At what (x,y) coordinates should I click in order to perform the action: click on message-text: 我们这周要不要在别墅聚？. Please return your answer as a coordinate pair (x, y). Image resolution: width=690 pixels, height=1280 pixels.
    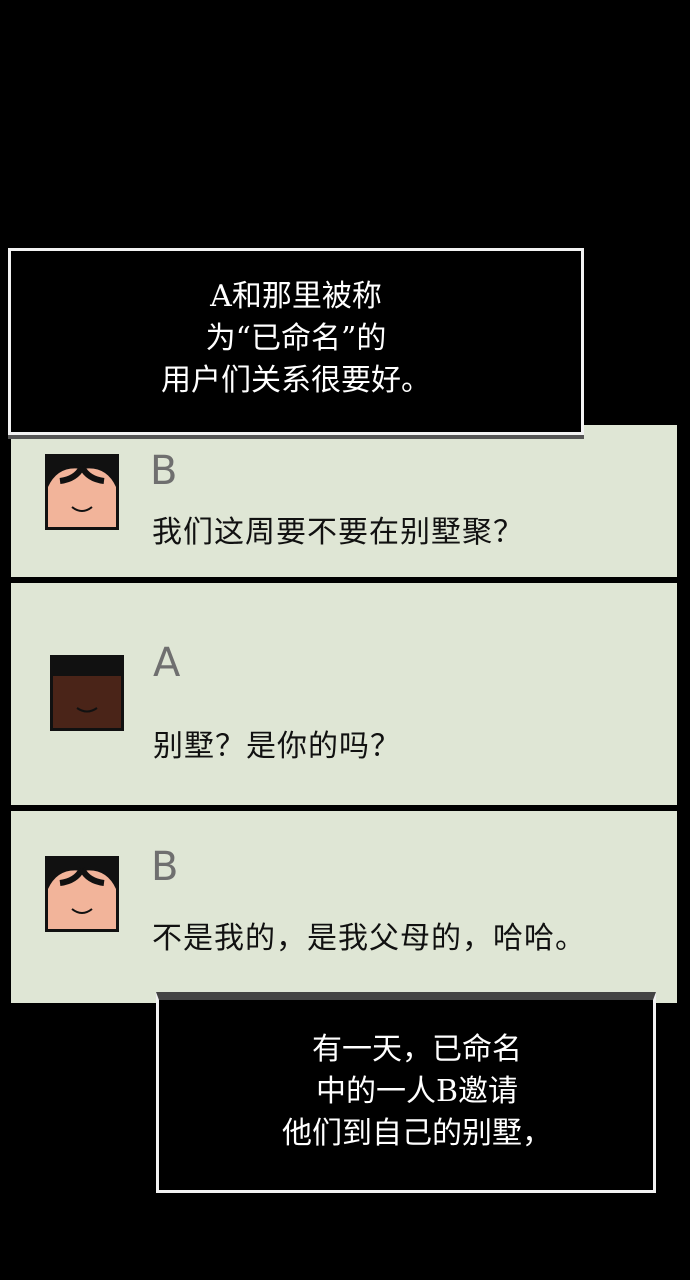
    Looking at the image, I should click on (338, 532).